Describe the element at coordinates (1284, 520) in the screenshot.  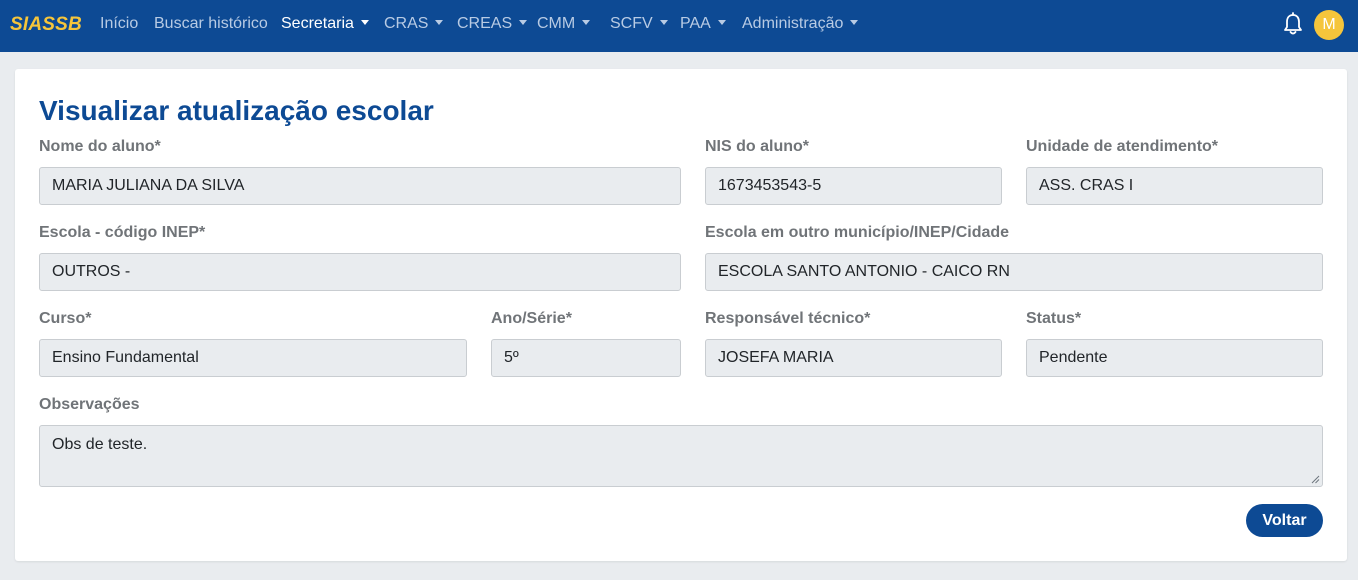
I see `voltar-button: Voltar` at that location.